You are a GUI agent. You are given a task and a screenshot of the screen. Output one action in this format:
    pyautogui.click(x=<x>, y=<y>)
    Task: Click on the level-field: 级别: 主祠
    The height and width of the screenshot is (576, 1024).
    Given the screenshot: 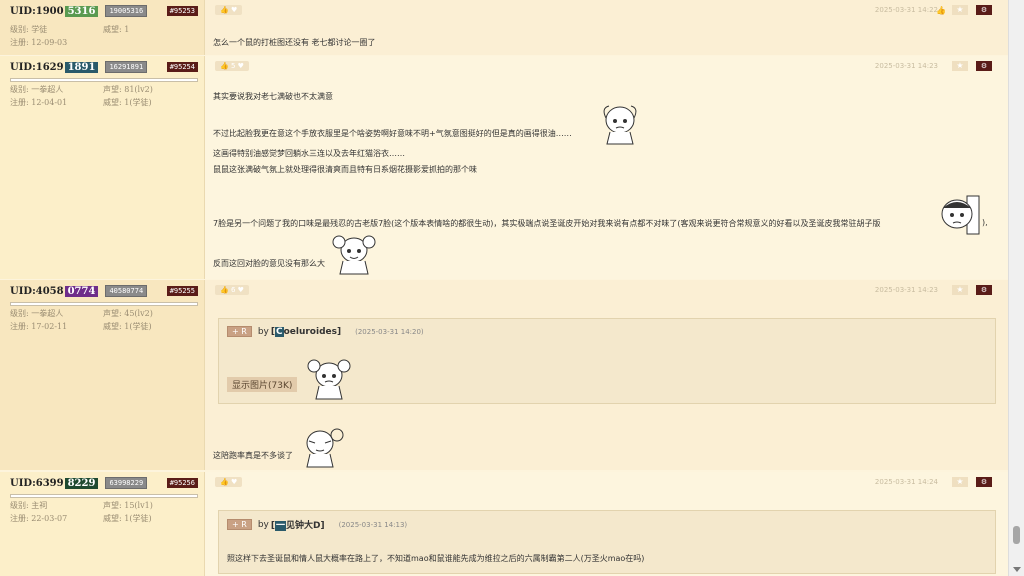 What is the action you would take?
    pyautogui.click(x=29, y=505)
    